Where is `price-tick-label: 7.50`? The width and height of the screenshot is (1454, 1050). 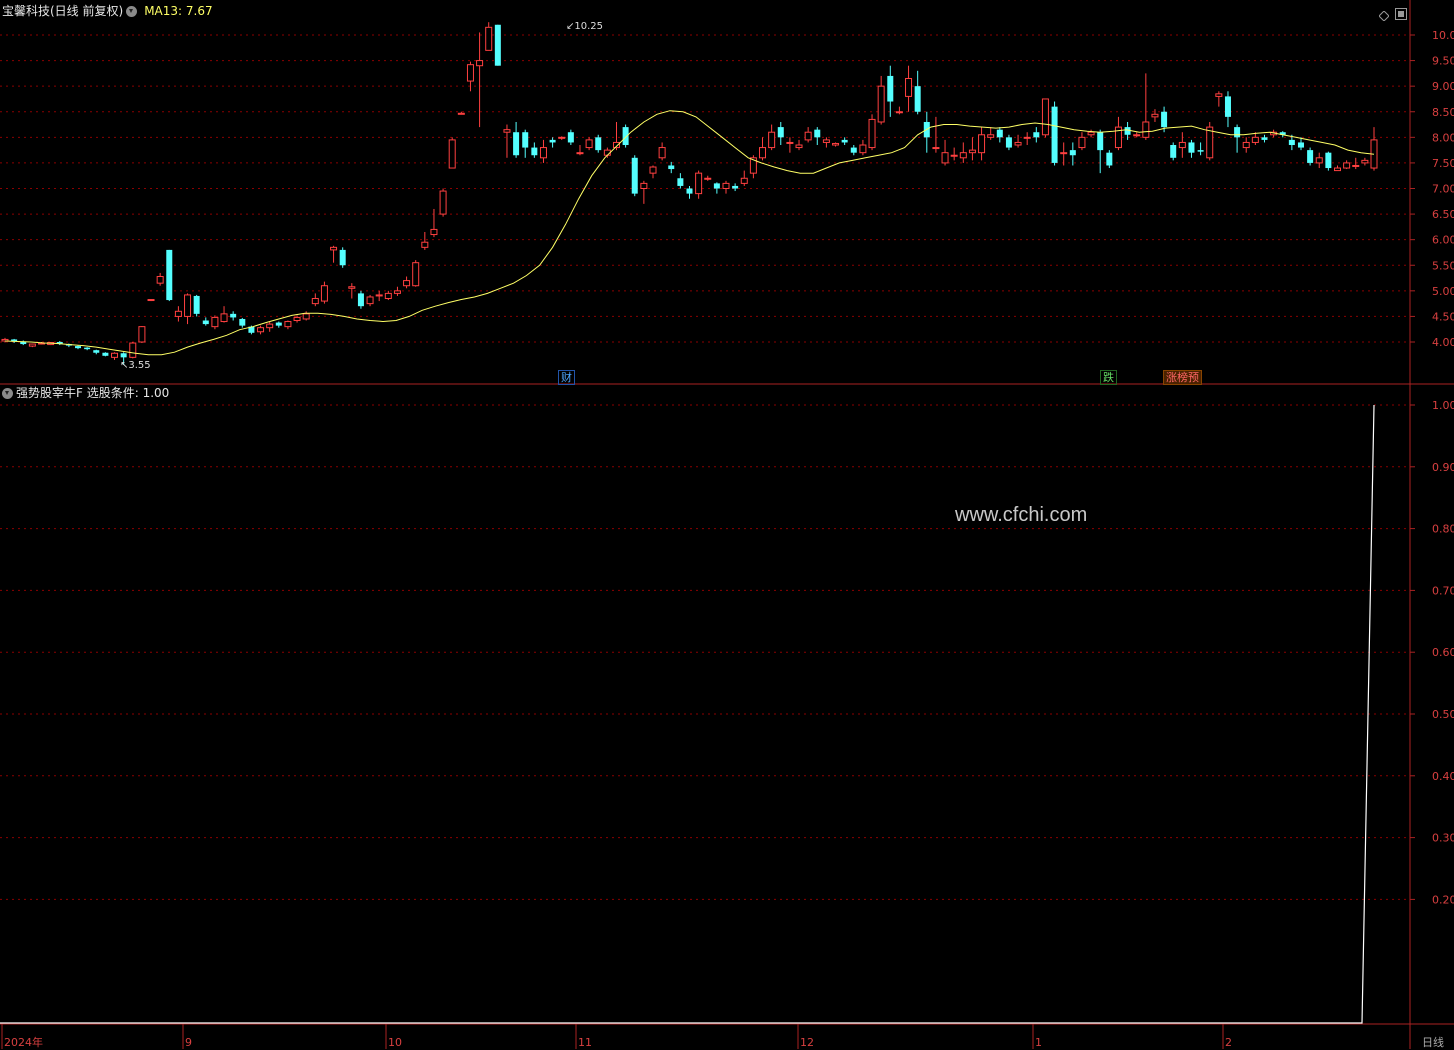 price-tick-label: 7.50 is located at coordinates (1443, 163).